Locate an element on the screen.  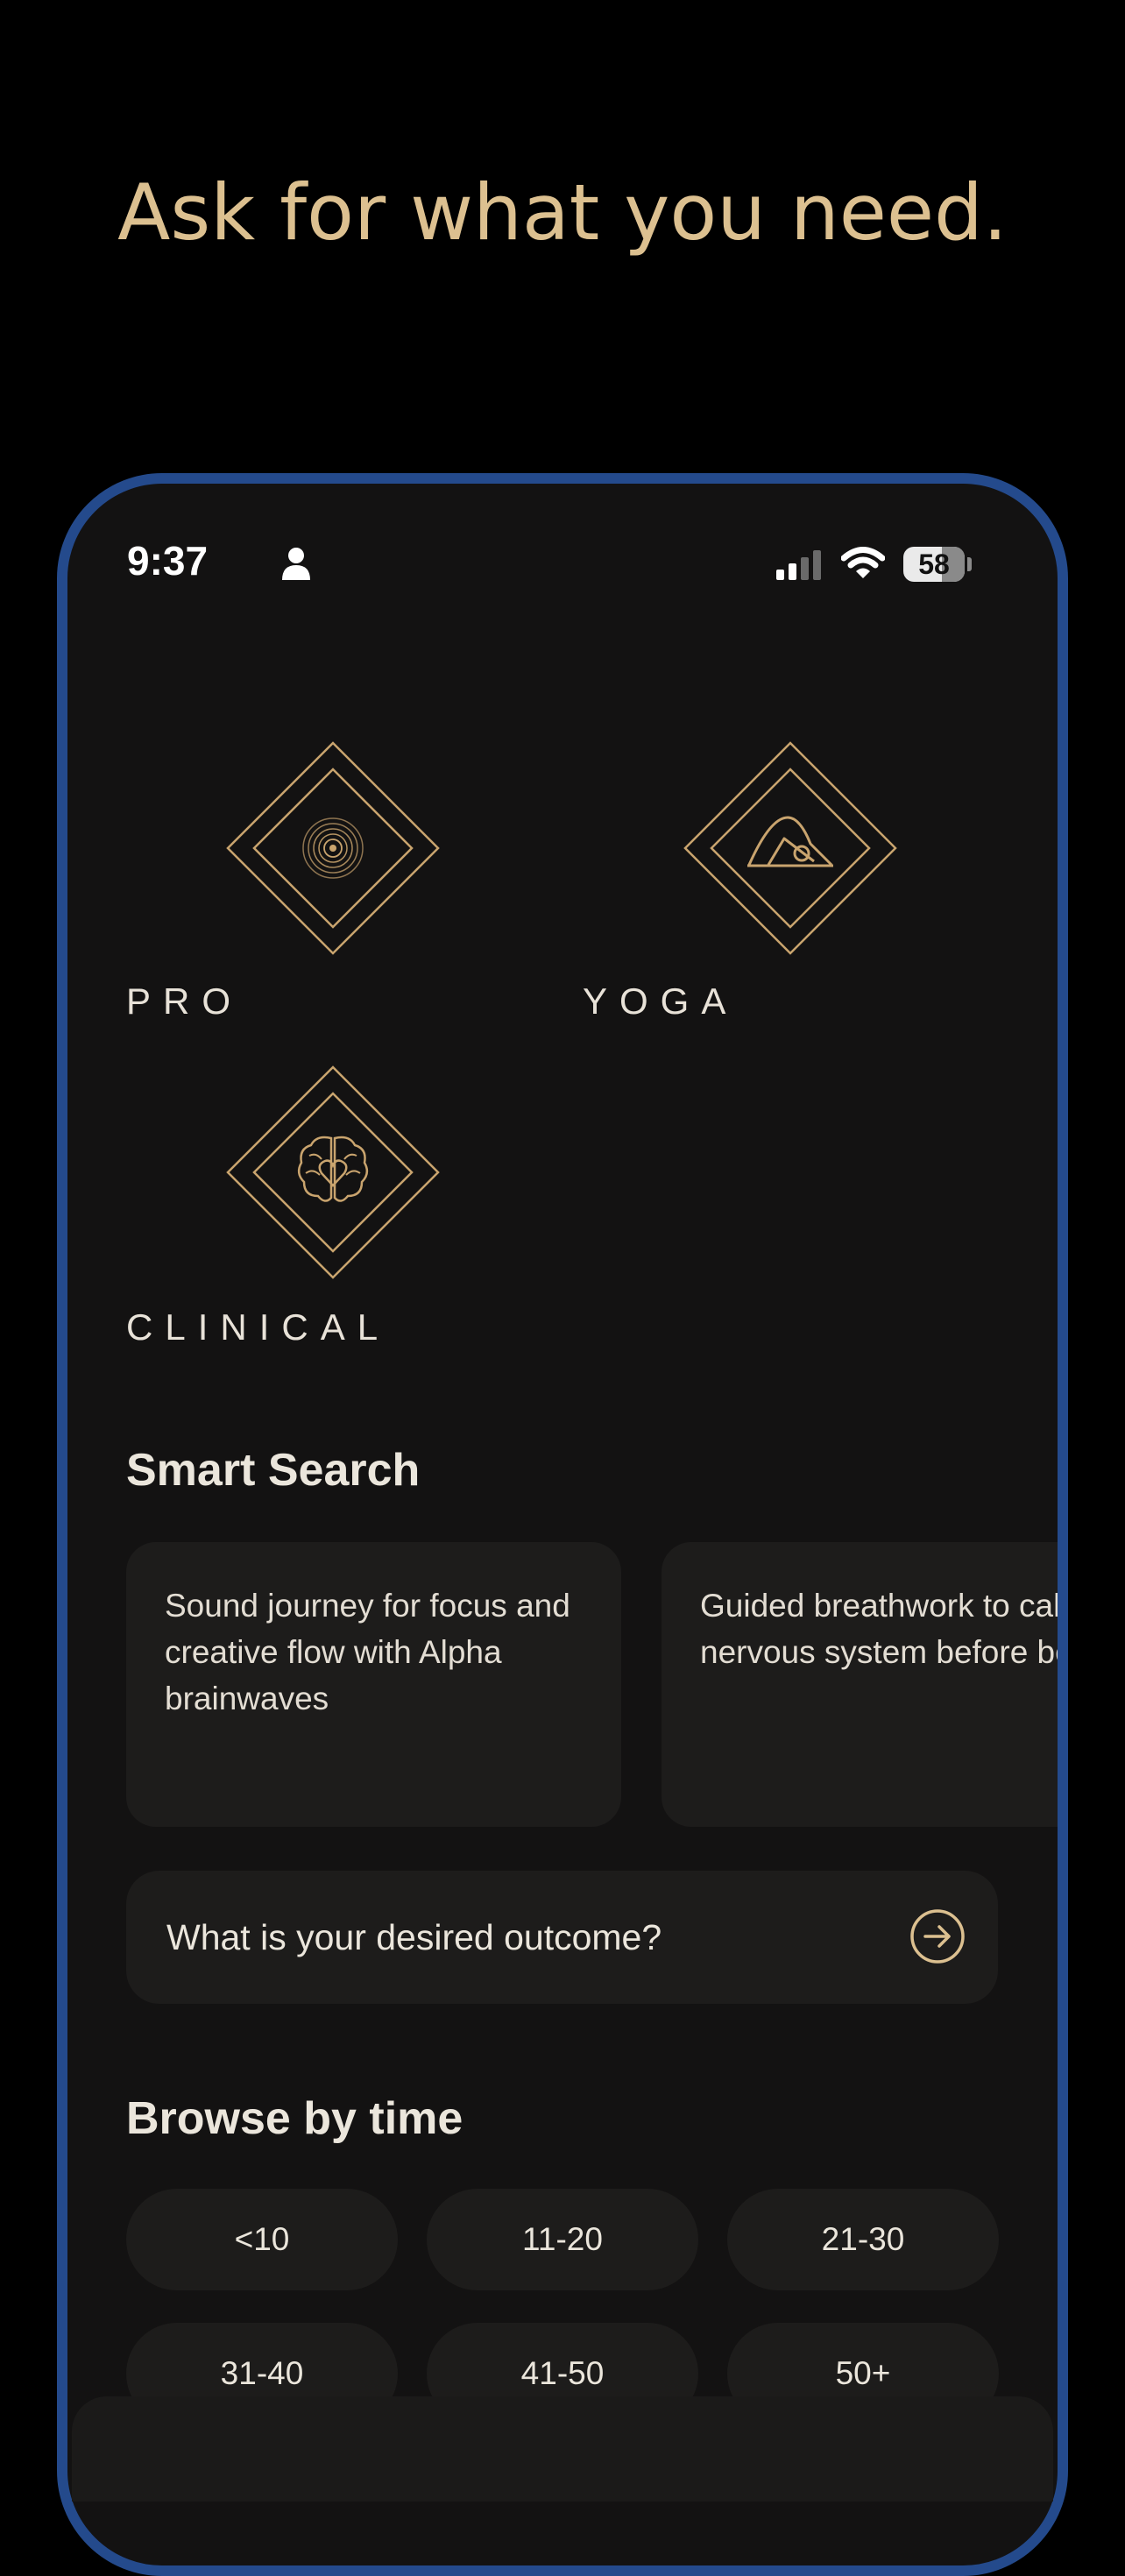
wifi-icon is located at coordinates (863, 562).